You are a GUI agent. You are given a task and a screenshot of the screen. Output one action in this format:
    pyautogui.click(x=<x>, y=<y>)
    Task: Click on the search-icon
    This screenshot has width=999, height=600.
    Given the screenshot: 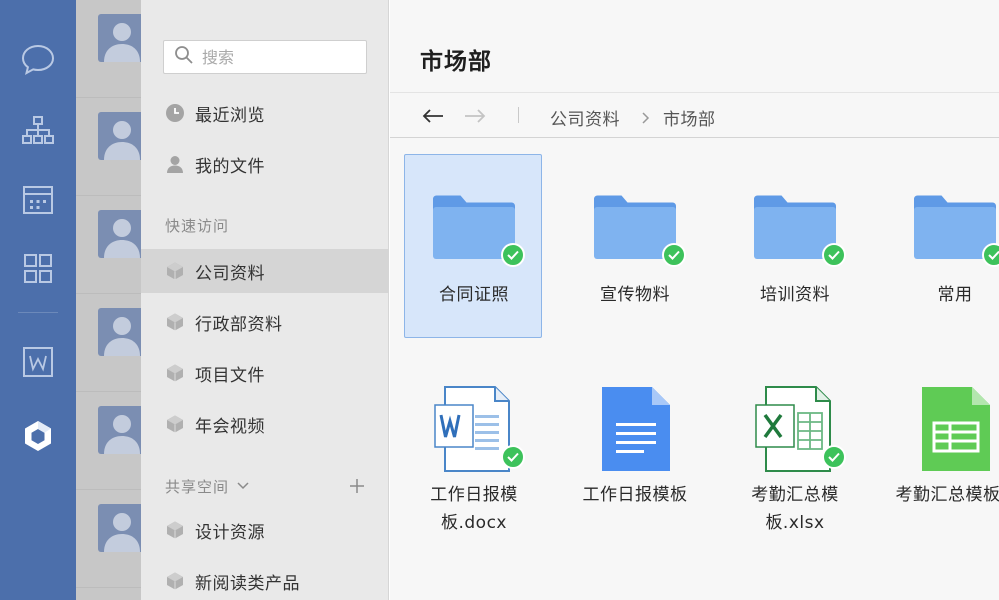 What is the action you would take?
    pyautogui.click(x=184, y=57)
    